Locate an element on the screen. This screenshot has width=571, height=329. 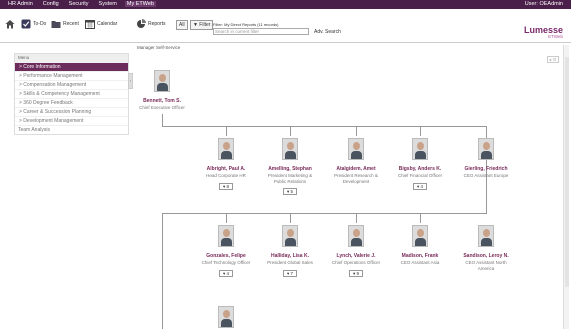
employee-title: CEO Assistant North America is located at coordinates (486, 265).